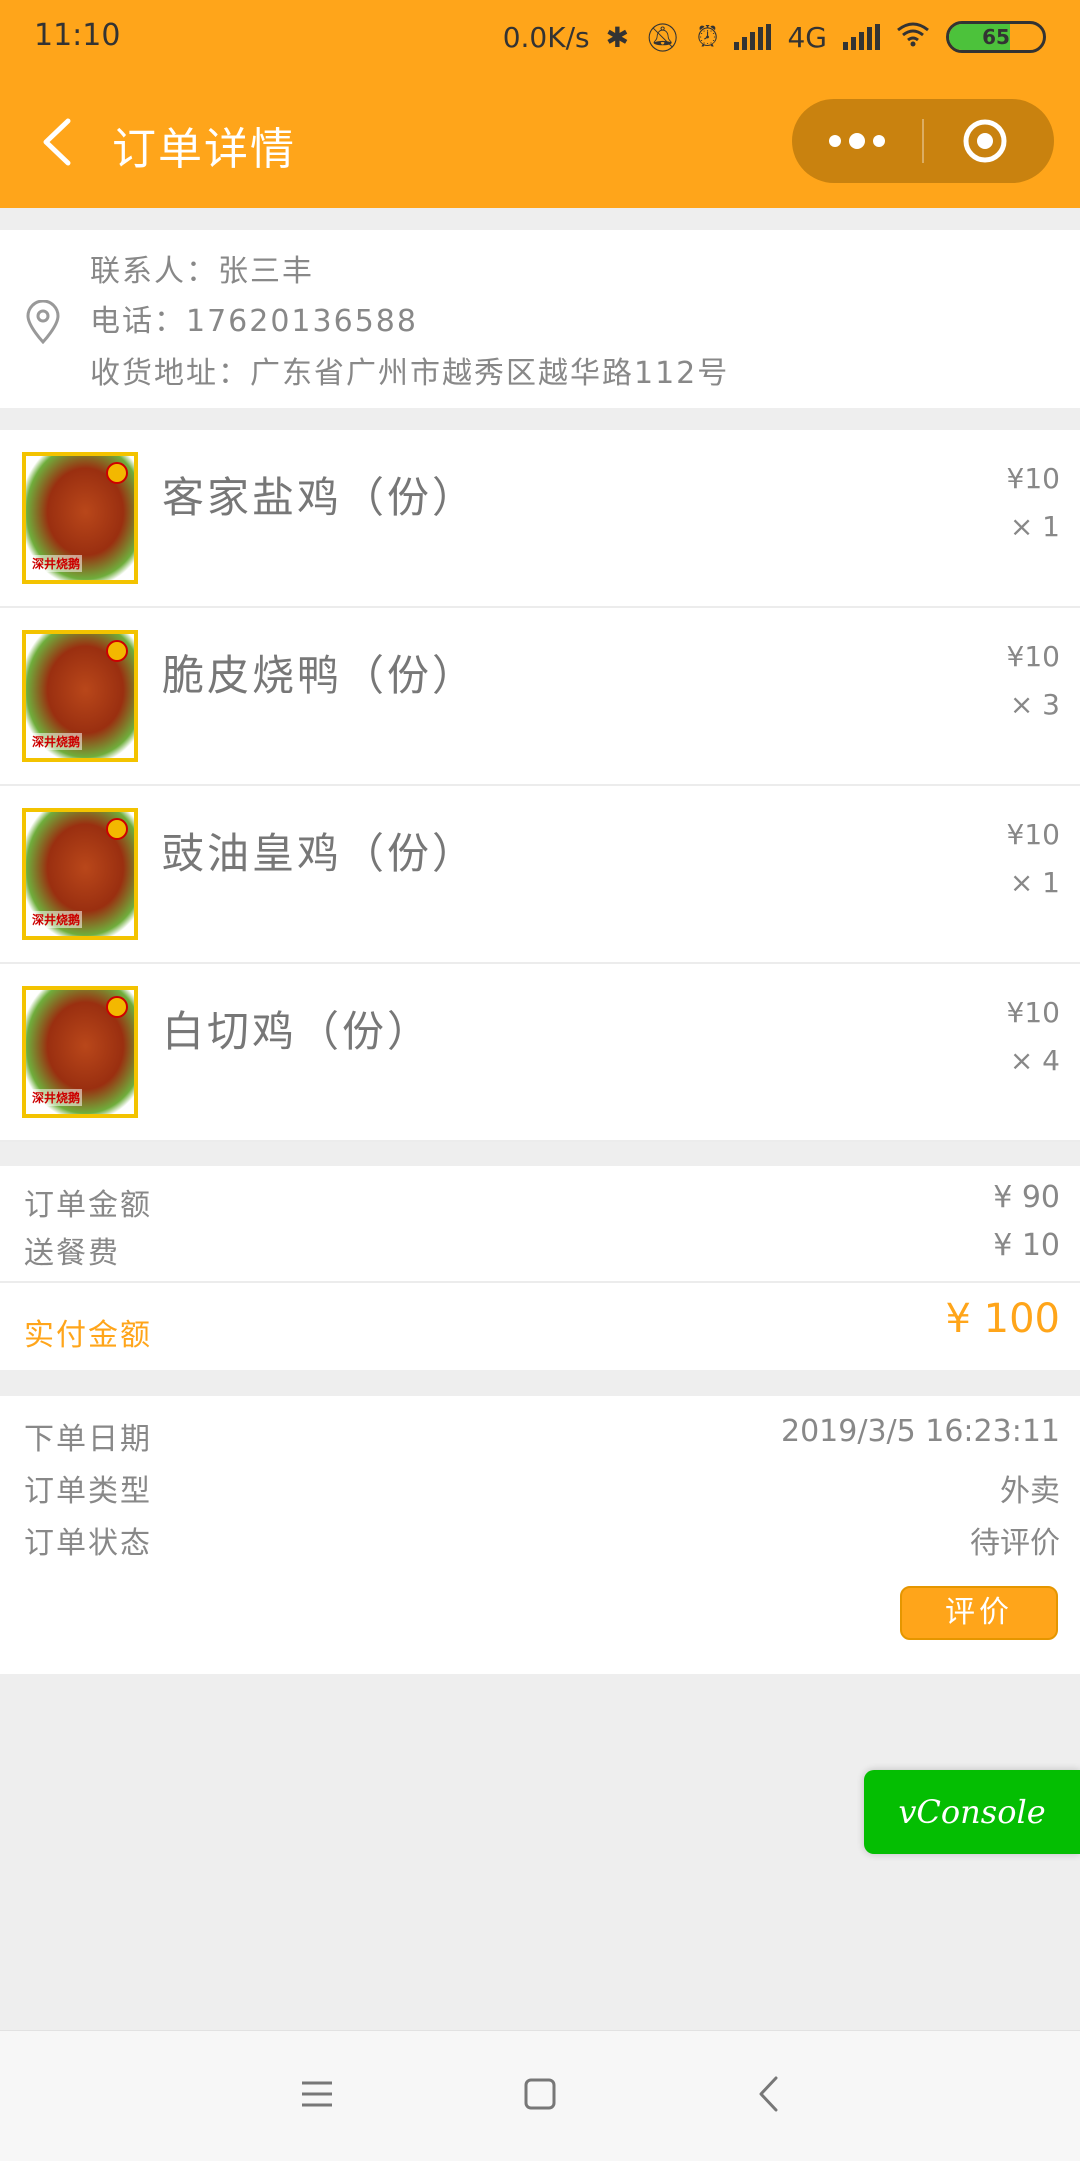 Image resolution: width=1080 pixels, height=2161 pixels. I want to click on top-bar: 11:10 0.0K/s ✱ 🔕︎ ⏰︎ 4G 65 订单详情, so click(540, 104).